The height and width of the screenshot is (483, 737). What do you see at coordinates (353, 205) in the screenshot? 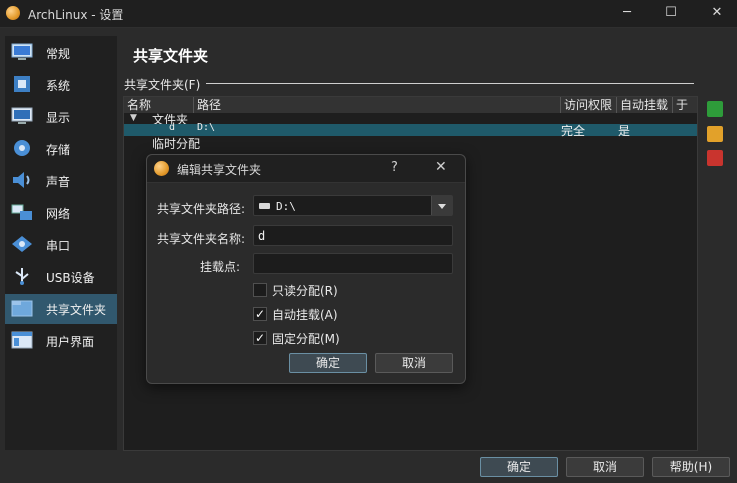
I see `folder-path-combo: D:\` at bounding box center [353, 205].